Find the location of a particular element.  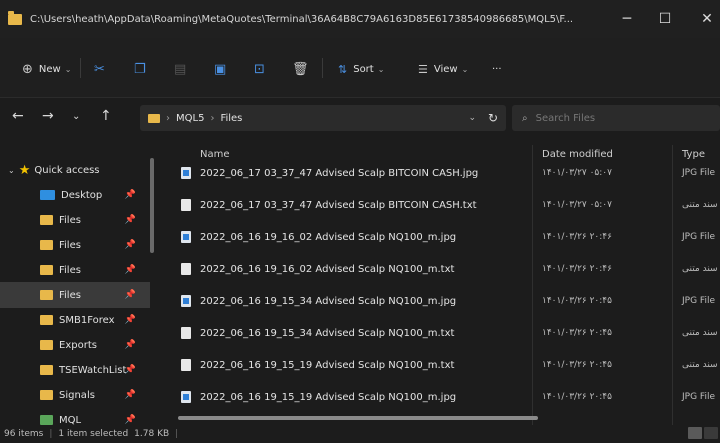

tiles-view-icon is located at coordinates (711, 433).